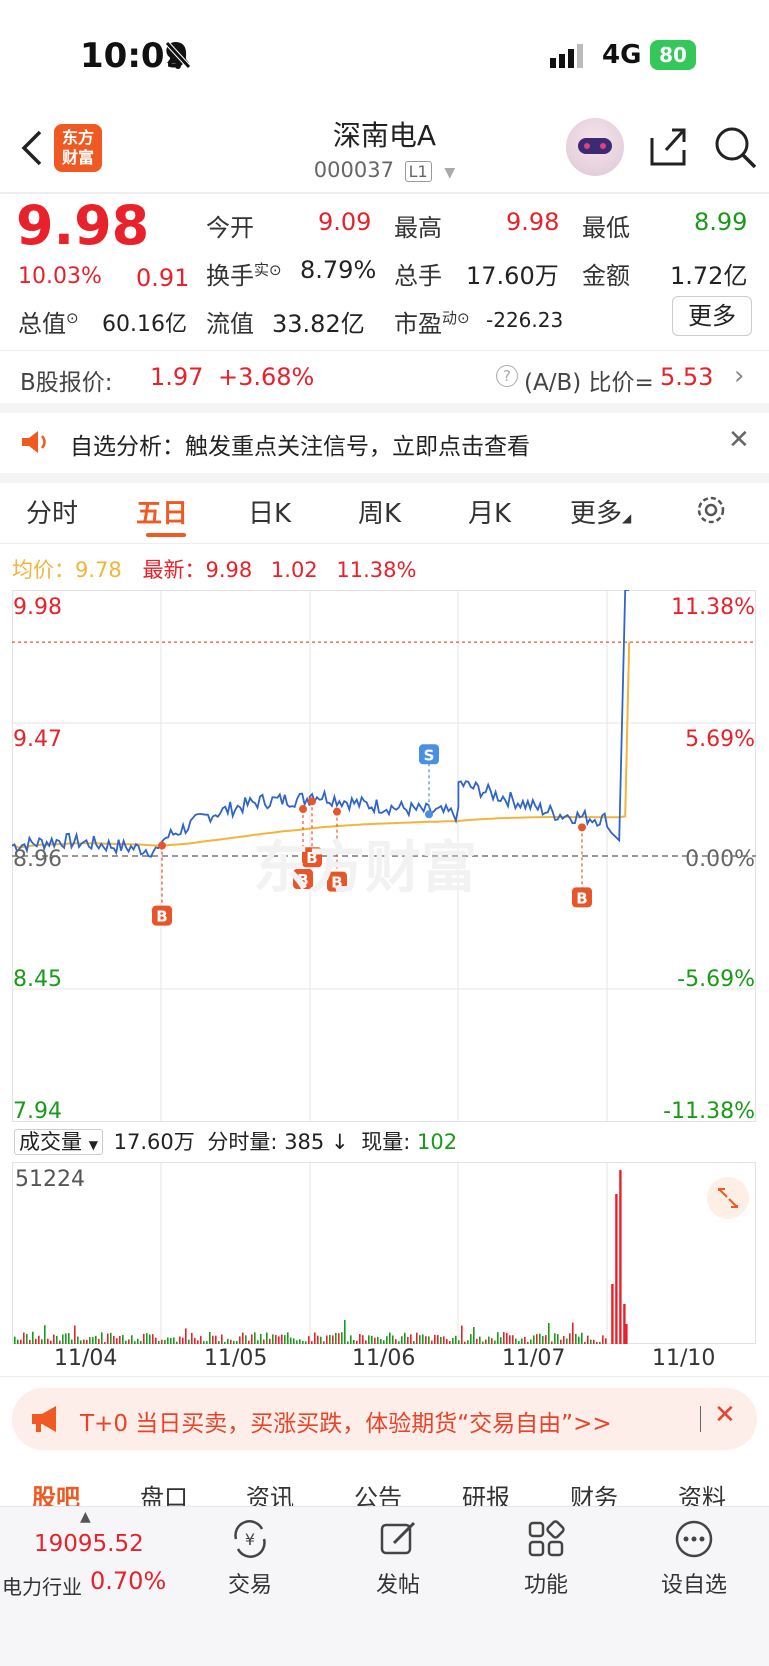 The height and width of the screenshot is (1666, 769). What do you see at coordinates (56, 1492) in the screenshot?
I see `tab-guba: 股吧` at bounding box center [56, 1492].